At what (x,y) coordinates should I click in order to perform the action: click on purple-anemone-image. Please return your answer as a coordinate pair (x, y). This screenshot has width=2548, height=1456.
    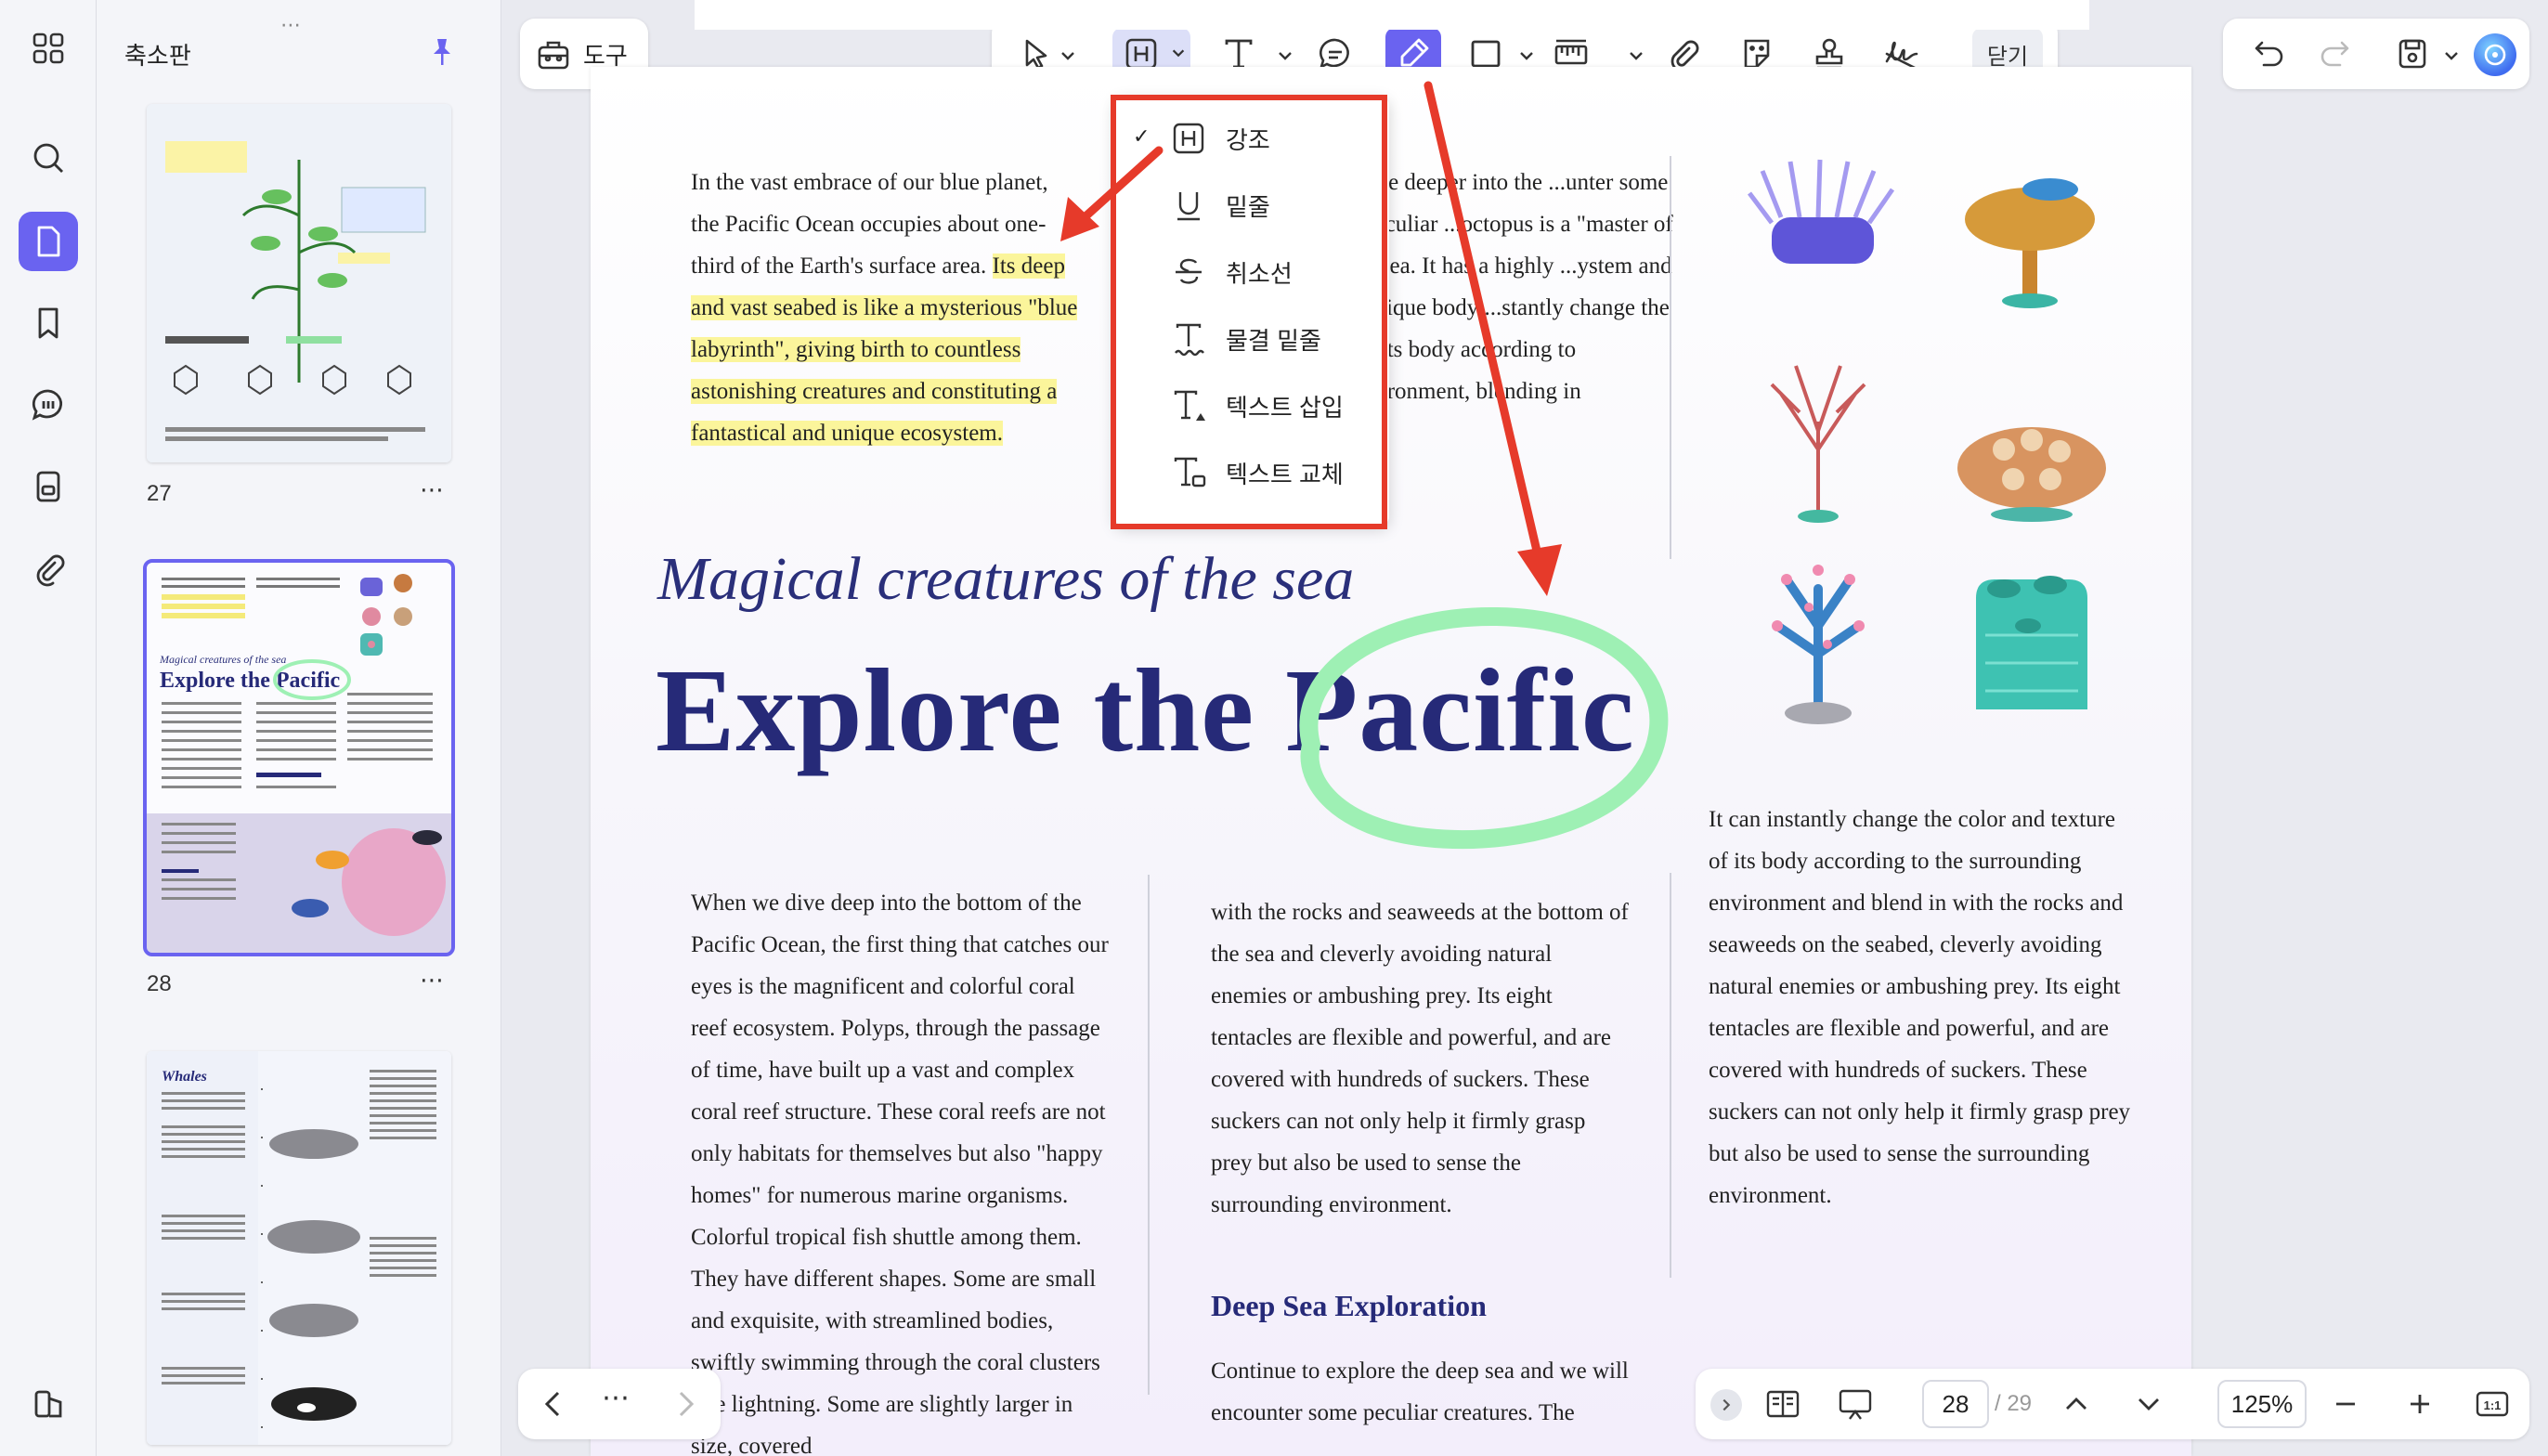
    Looking at the image, I should click on (1821, 211).